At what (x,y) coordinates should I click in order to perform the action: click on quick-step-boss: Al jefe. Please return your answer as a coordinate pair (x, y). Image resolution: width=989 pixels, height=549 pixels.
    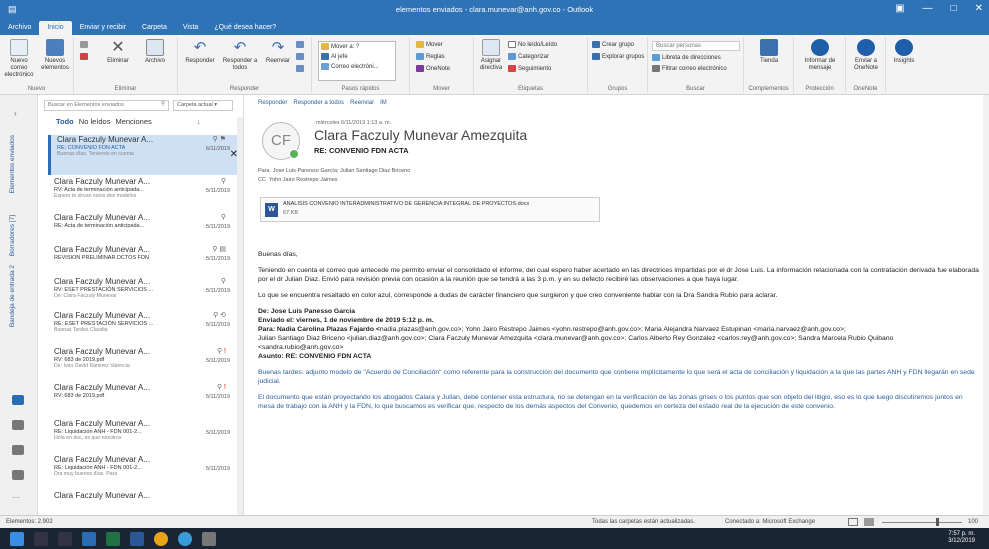
    Looking at the image, I should click on (357, 56).